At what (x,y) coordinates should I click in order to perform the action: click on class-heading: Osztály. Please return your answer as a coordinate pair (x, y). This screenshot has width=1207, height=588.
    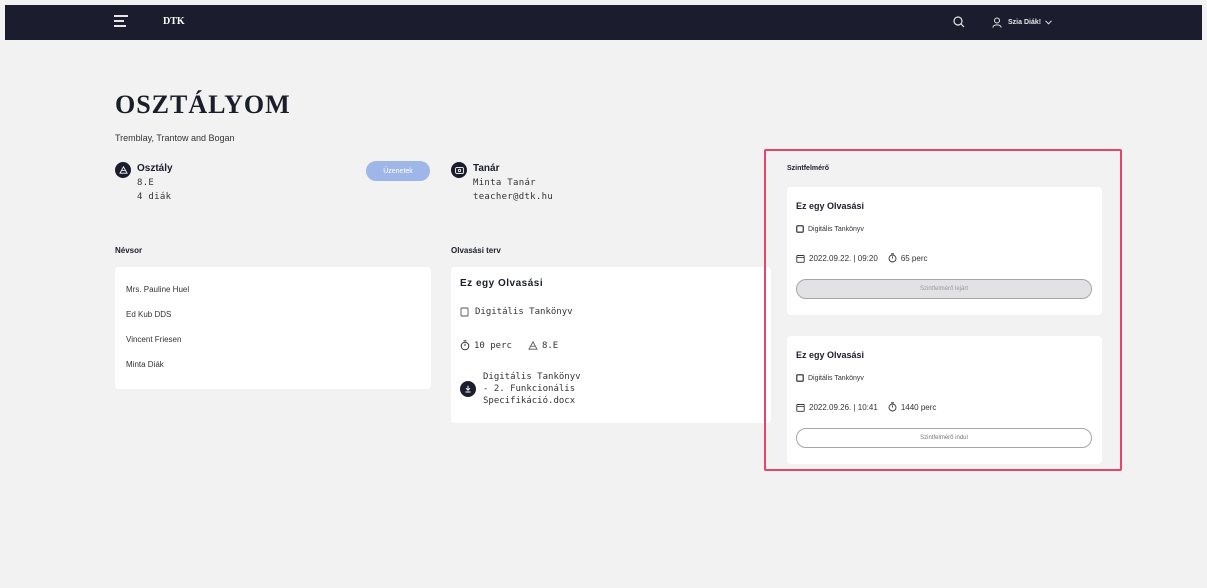
    Looking at the image, I should click on (155, 168).